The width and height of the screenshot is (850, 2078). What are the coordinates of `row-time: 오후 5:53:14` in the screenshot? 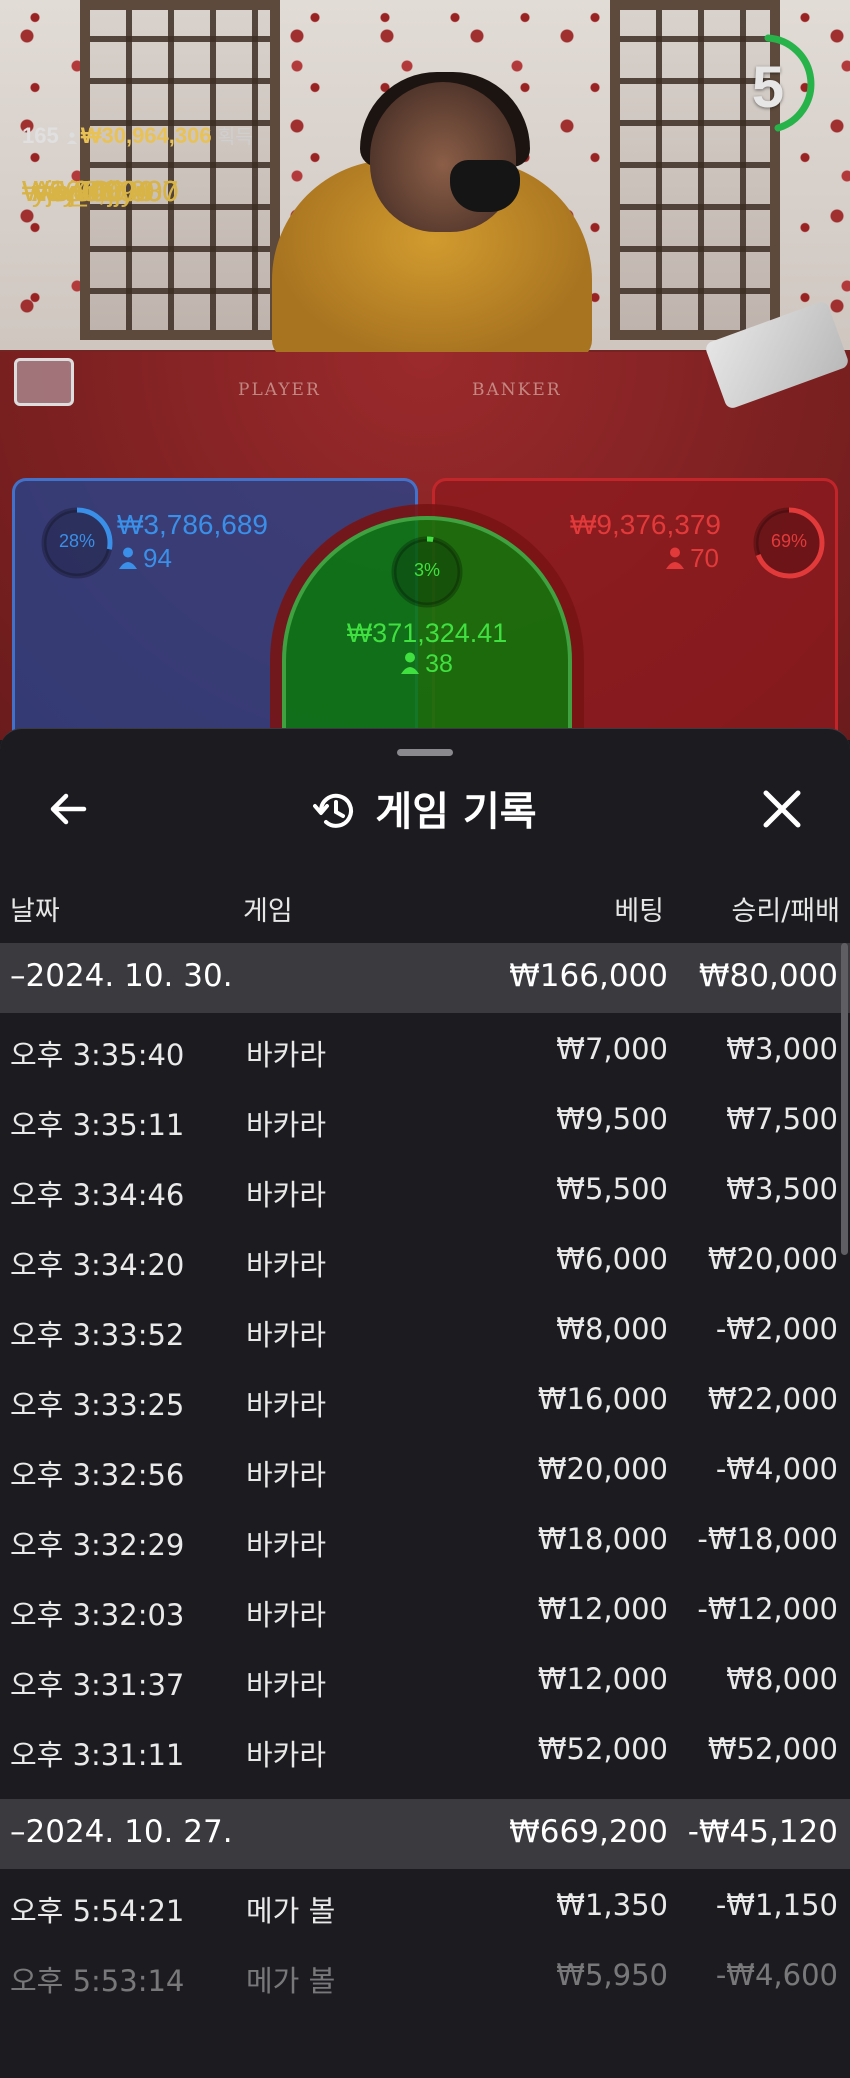 It's located at (97, 1981).